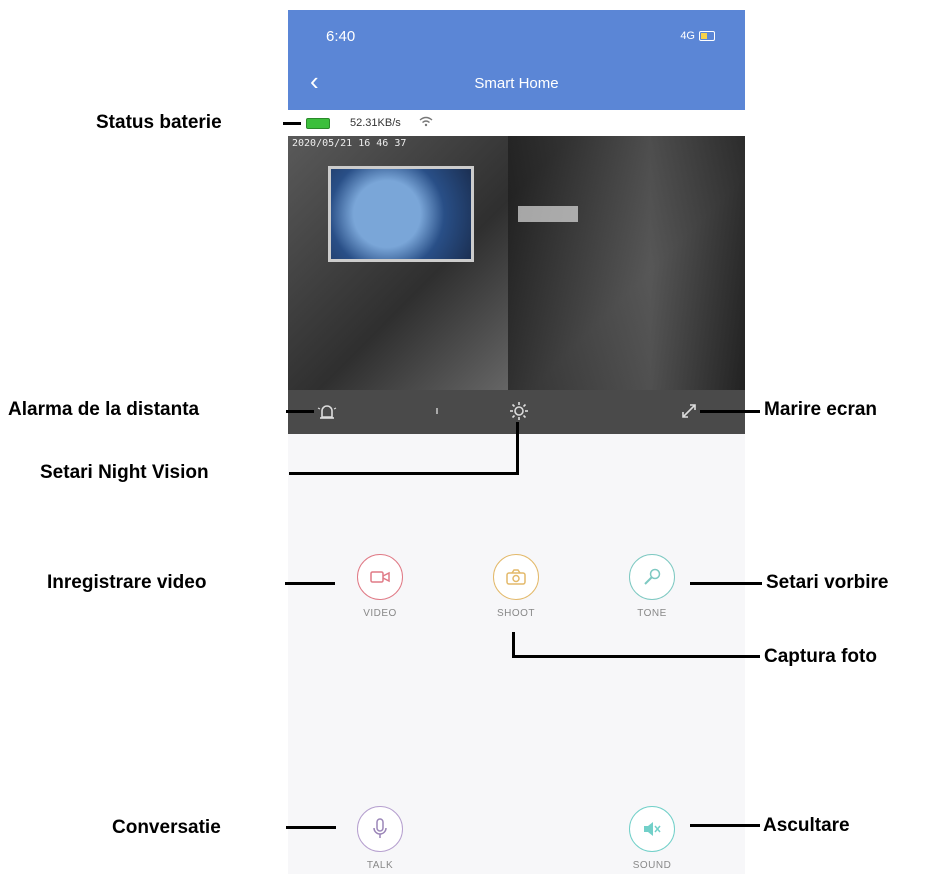  I want to click on camera-battery-icon, so click(318, 123).